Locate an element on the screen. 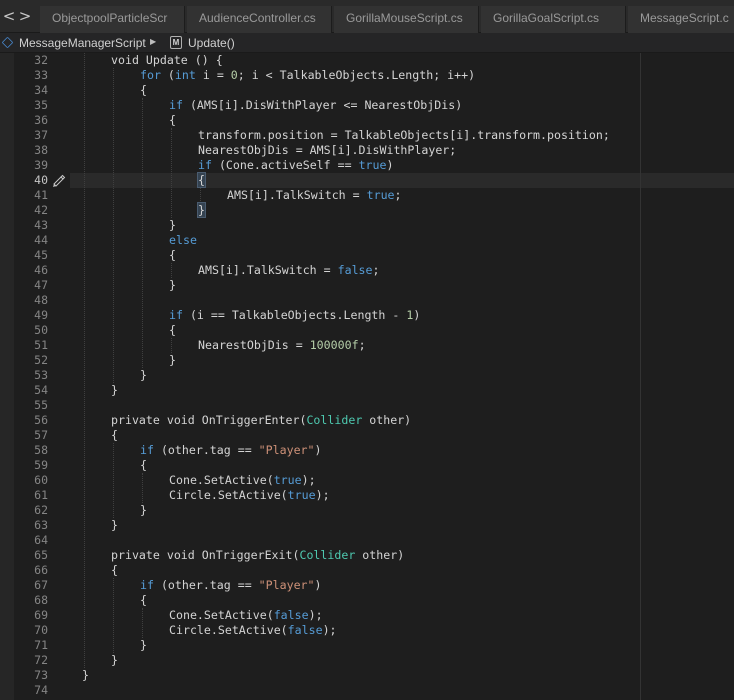 This screenshot has width=734, height=700. tab-gorilla-mouse-script: GorillaMouseScript.cs is located at coordinates (406, 19).